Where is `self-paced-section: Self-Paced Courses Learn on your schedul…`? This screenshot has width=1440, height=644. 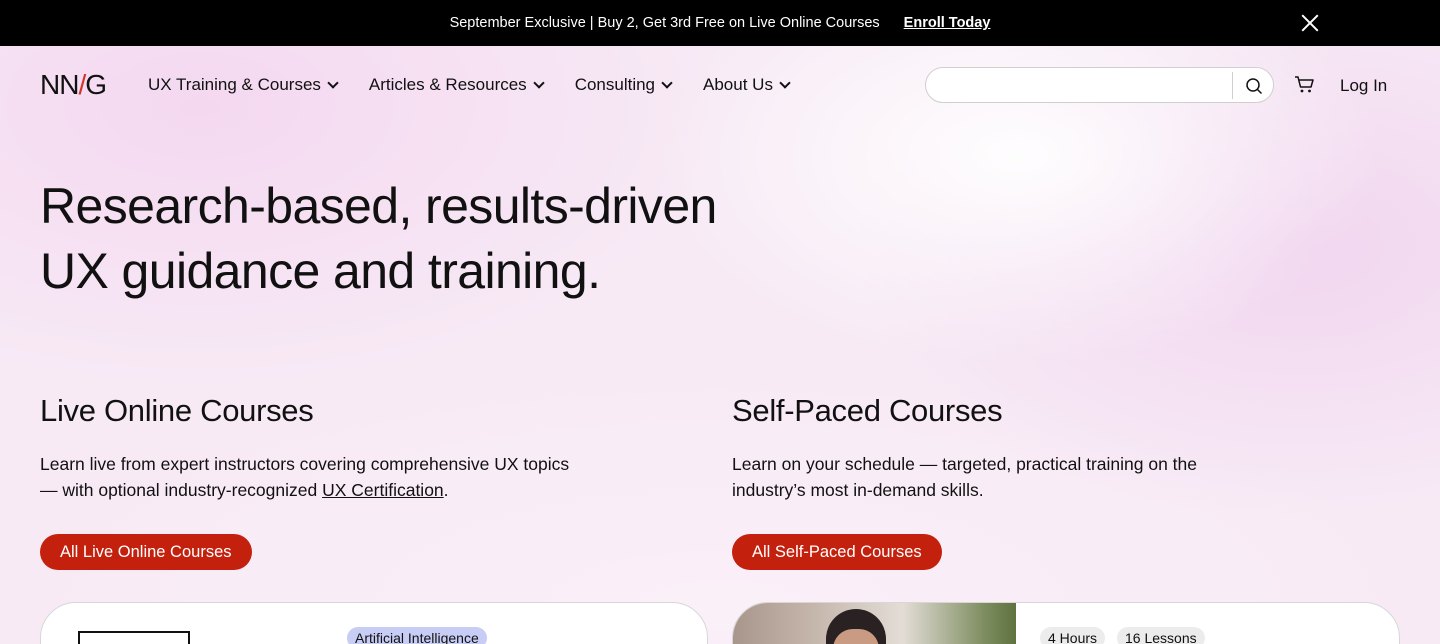
self-paced-section: Self-Paced Courses Learn on your schedul… is located at coordinates (992, 481).